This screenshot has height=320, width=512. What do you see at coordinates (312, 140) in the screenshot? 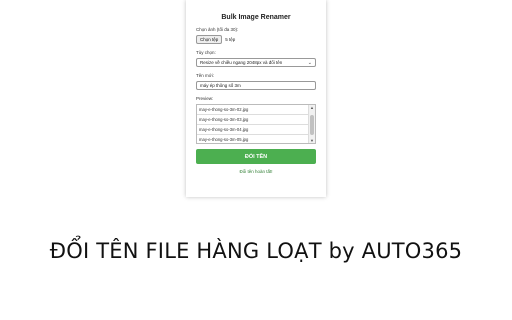
I see `scroll-down-icon: ▼` at bounding box center [312, 140].